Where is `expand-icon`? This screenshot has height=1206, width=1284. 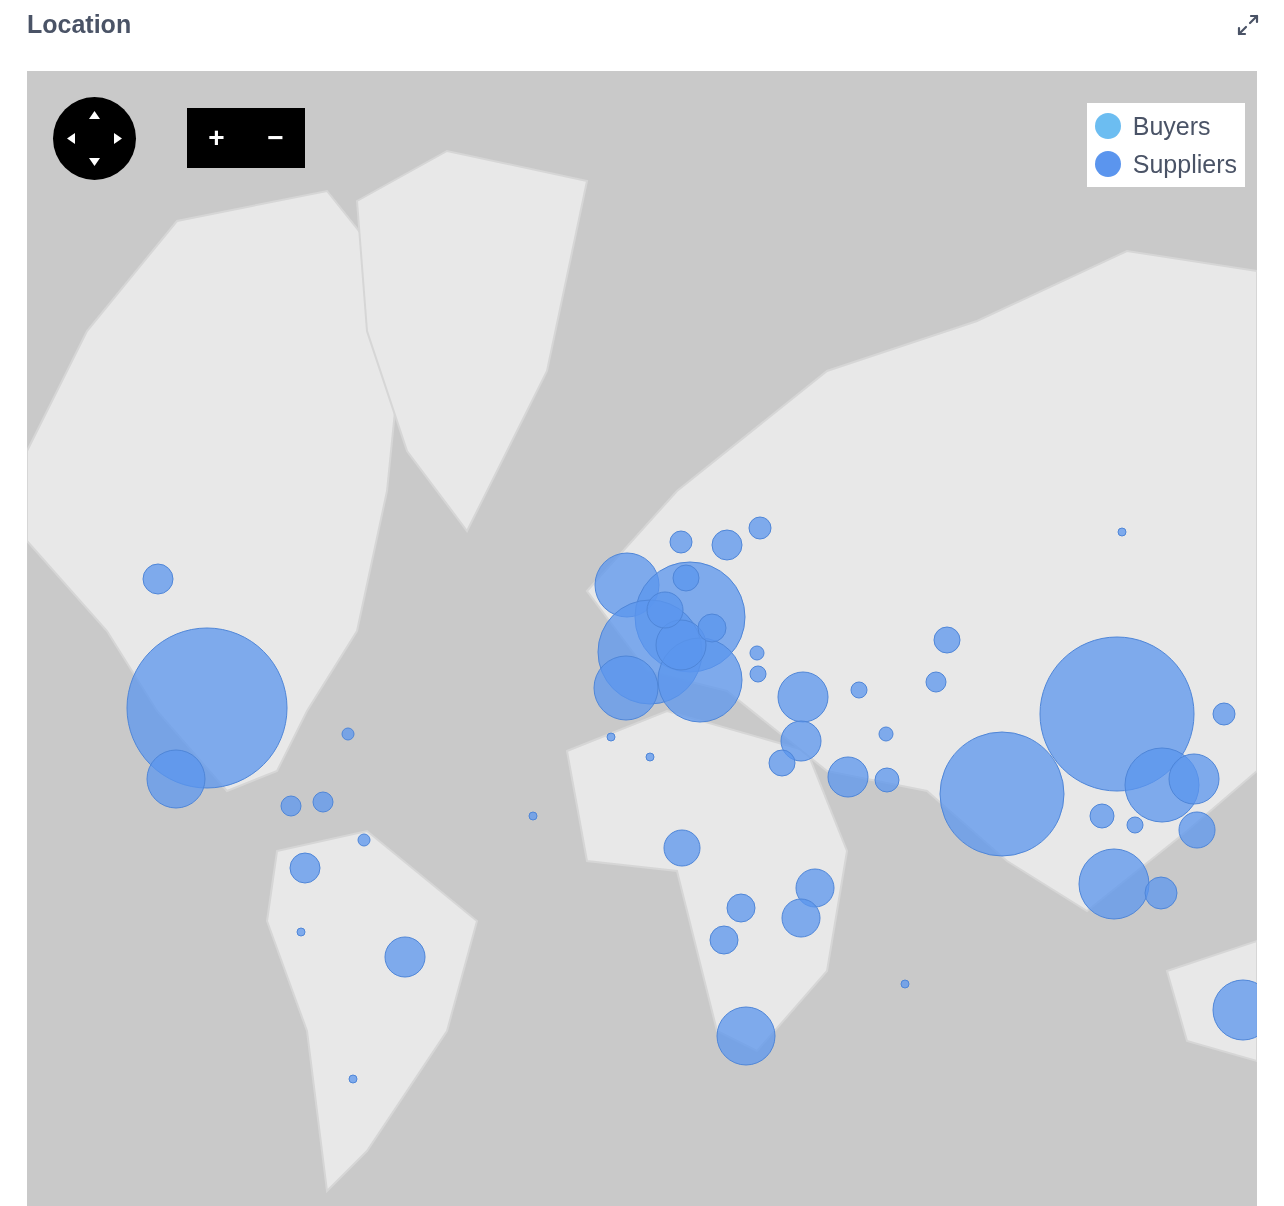 expand-icon is located at coordinates (1248, 25).